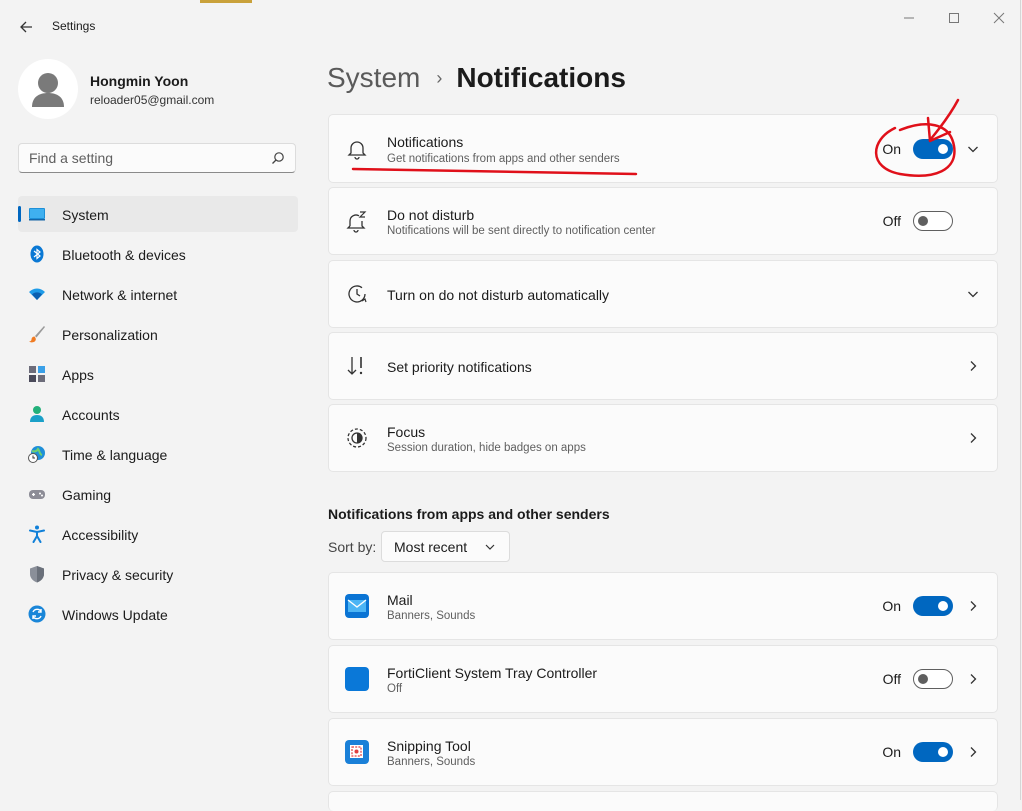 Image resolution: width=1022 pixels, height=811 pixels. What do you see at coordinates (498, 295) in the screenshot?
I see `setting-title: Turn on do not disturb automatically` at bounding box center [498, 295].